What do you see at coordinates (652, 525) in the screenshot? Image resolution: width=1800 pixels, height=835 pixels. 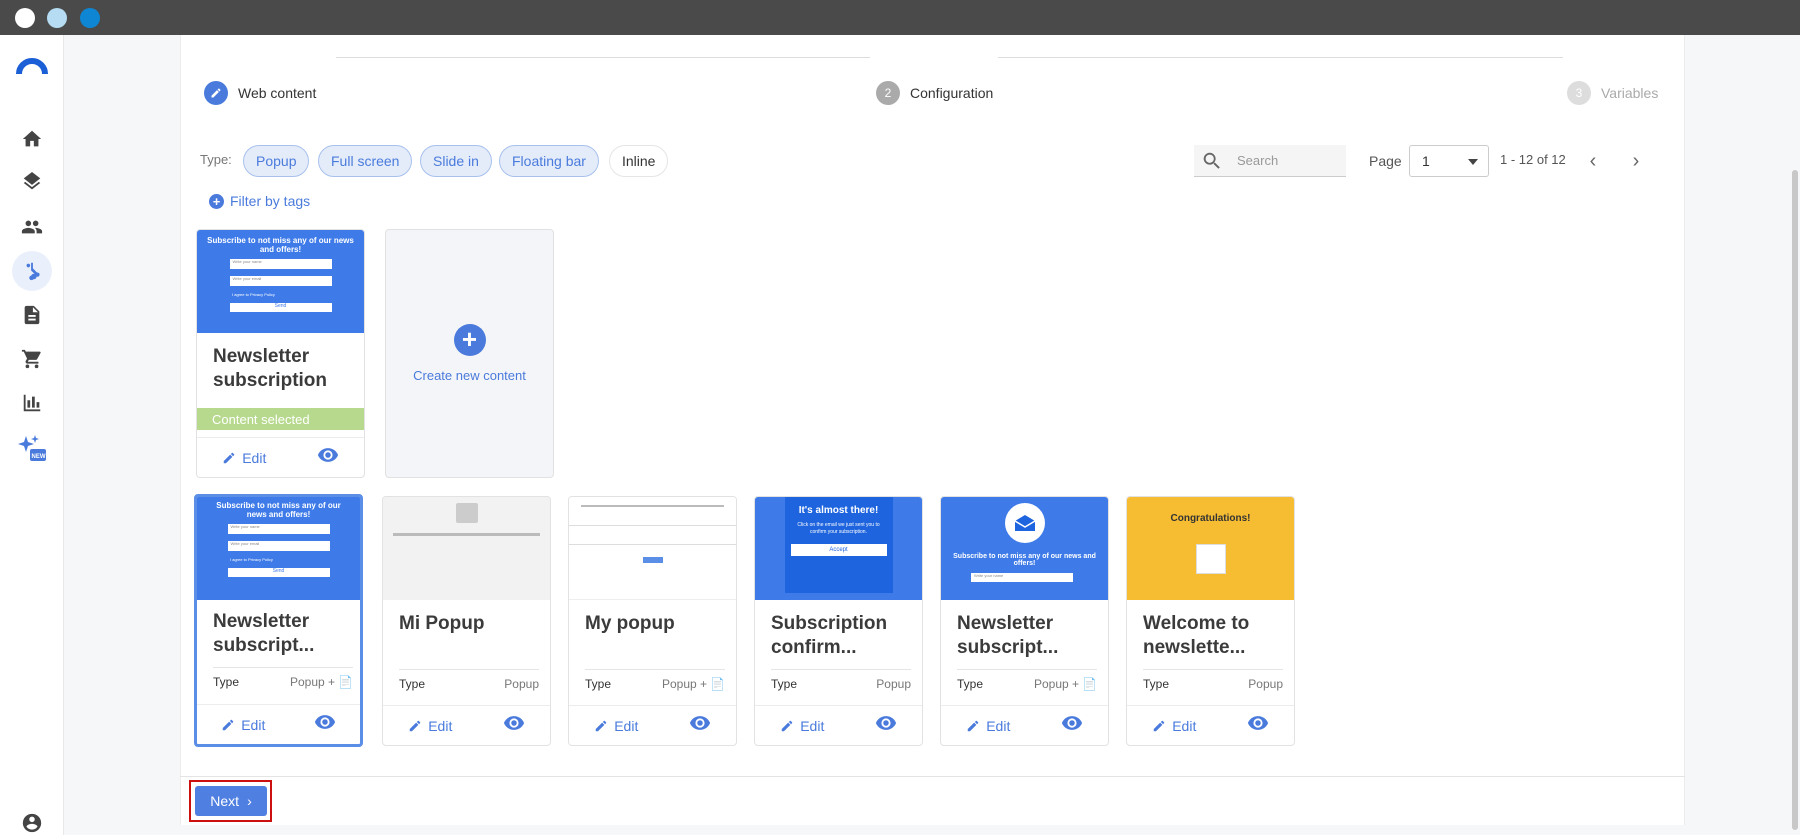 I see `thumbnail-field-line` at bounding box center [652, 525].